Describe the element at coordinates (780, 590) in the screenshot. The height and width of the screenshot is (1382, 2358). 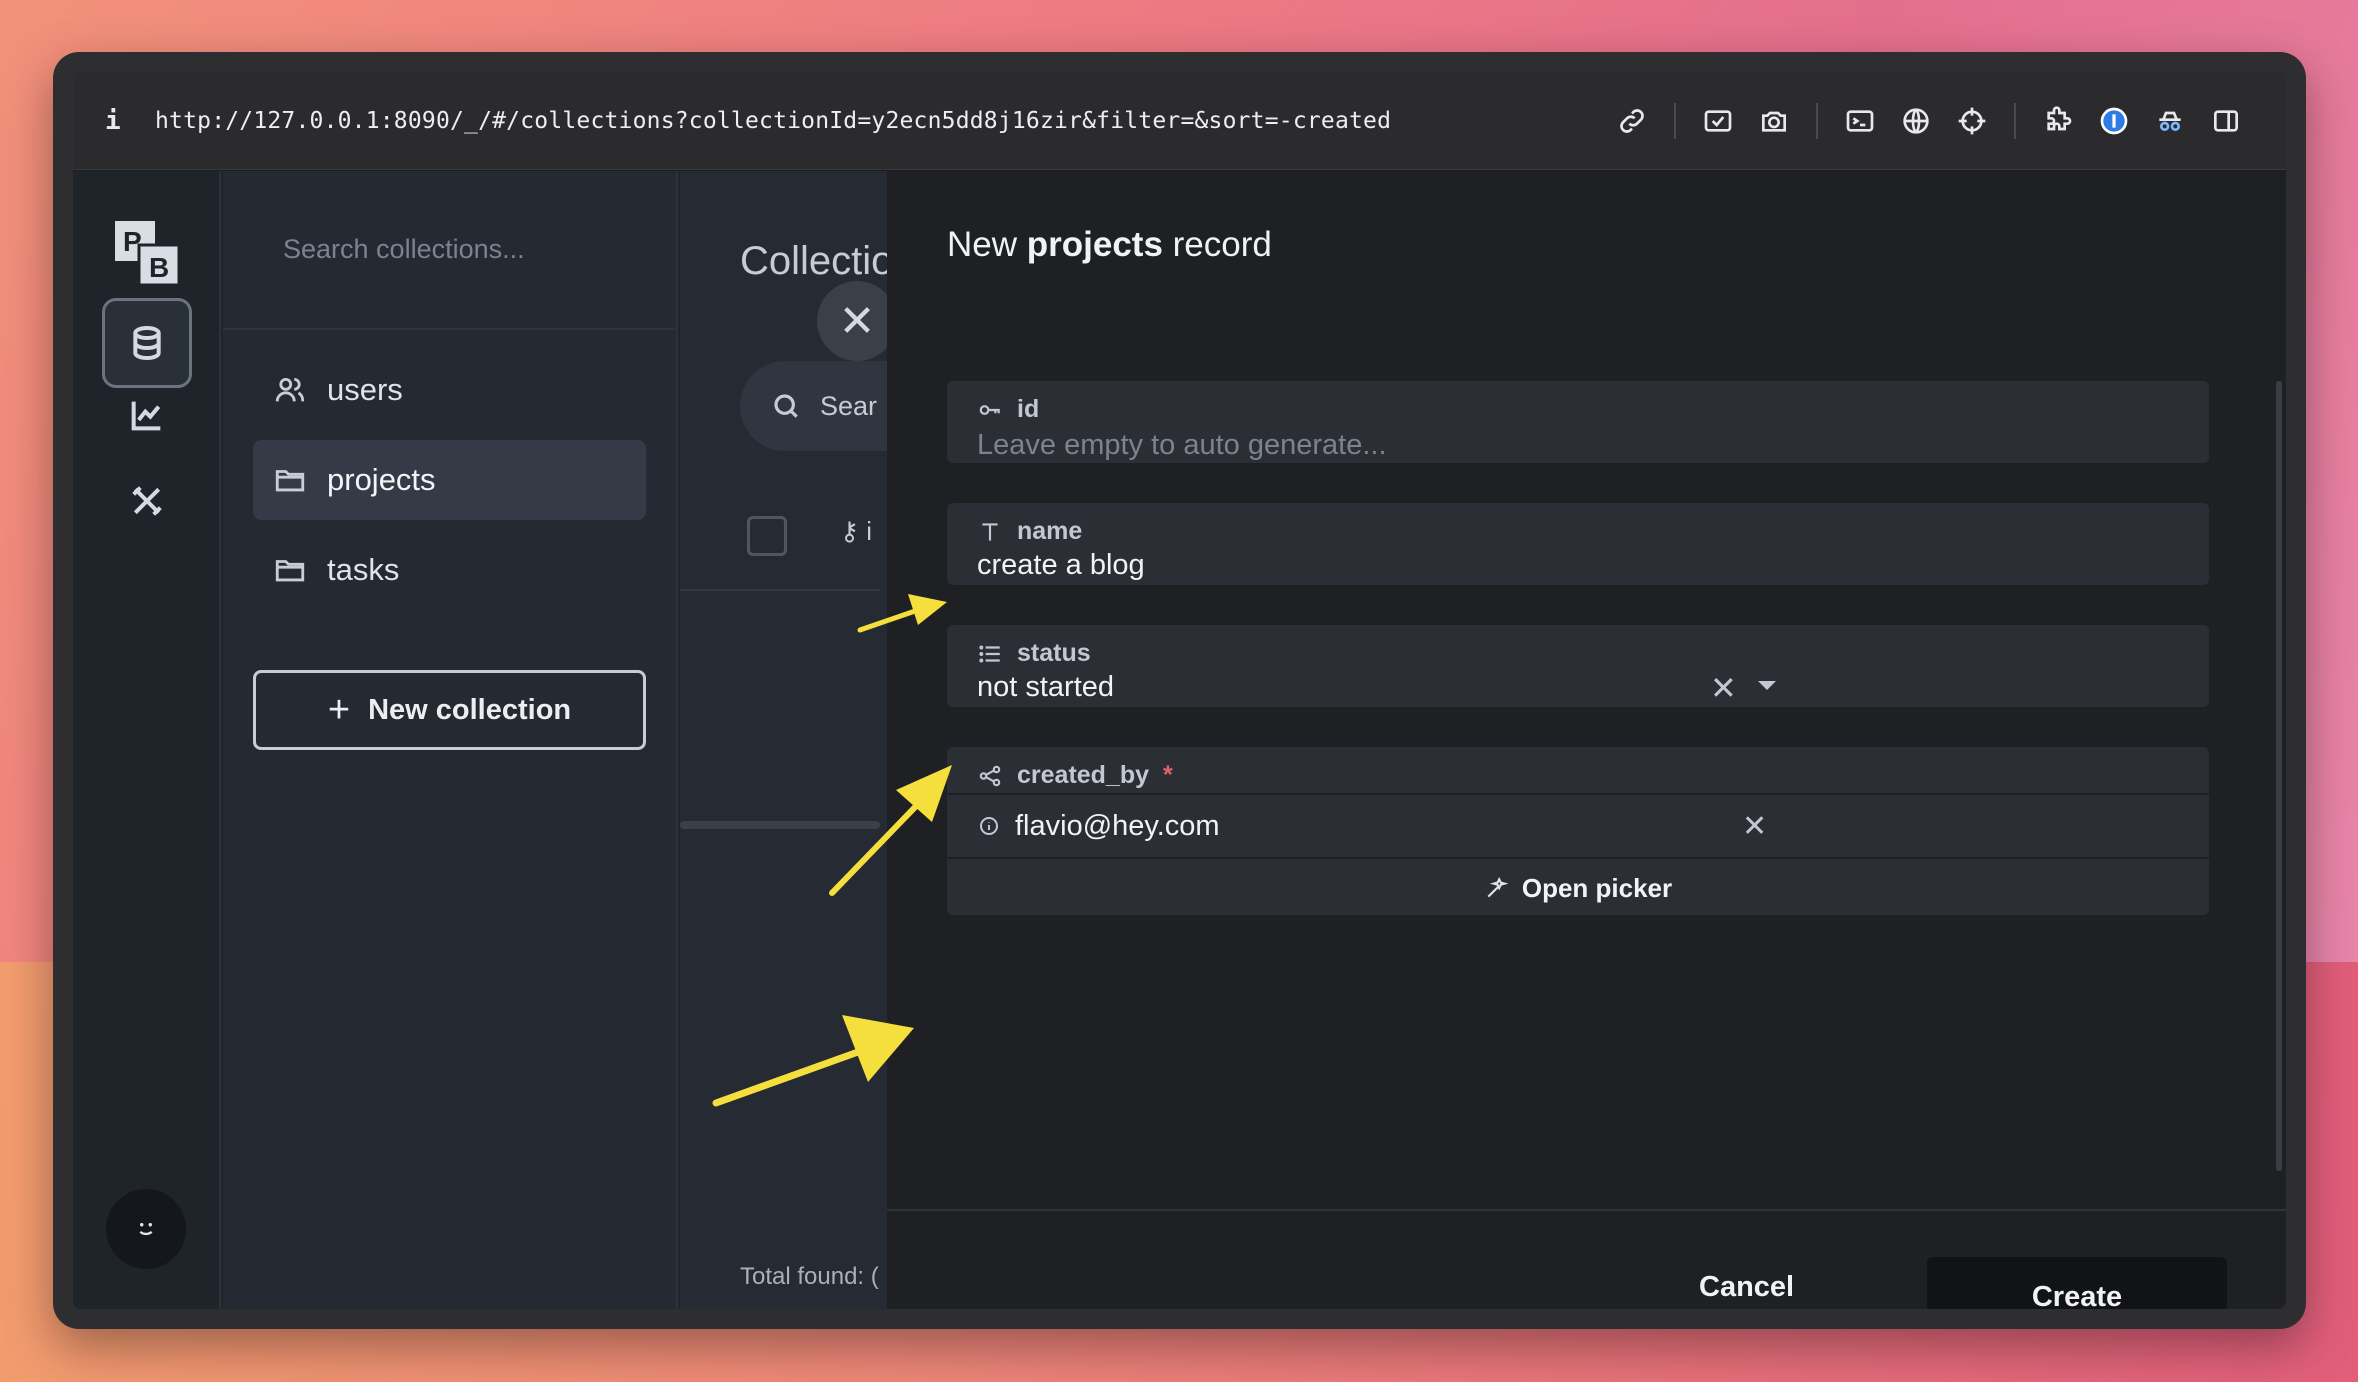
I see `table-divider` at that location.